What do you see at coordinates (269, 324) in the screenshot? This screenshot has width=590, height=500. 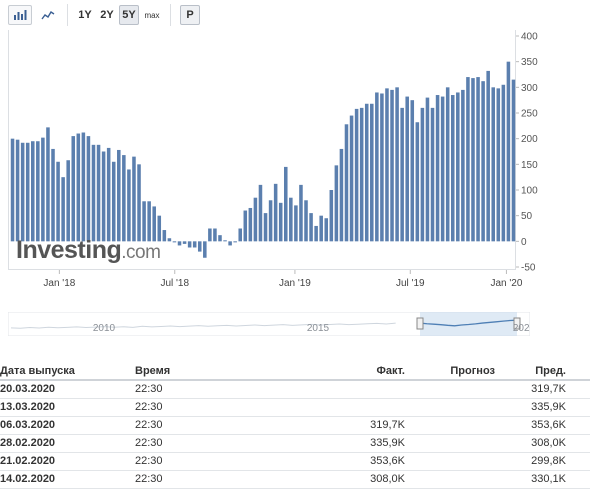 I see `chart-navigator: 2010 2015 2020` at bounding box center [269, 324].